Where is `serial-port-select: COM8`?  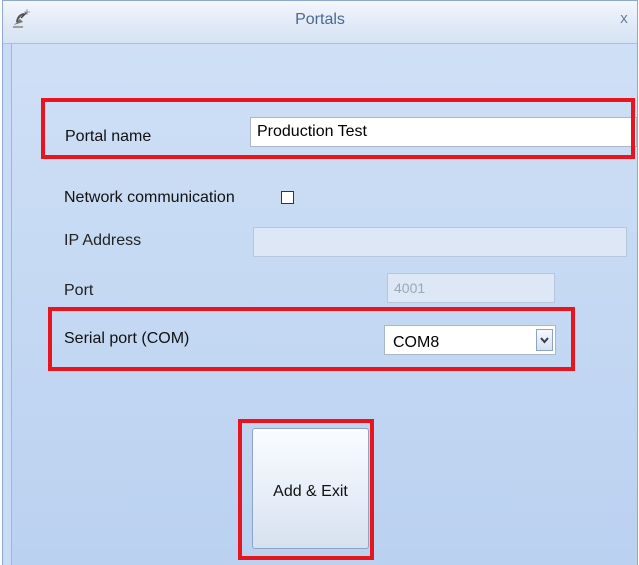 serial-port-select: COM8 is located at coordinates (470, 340).